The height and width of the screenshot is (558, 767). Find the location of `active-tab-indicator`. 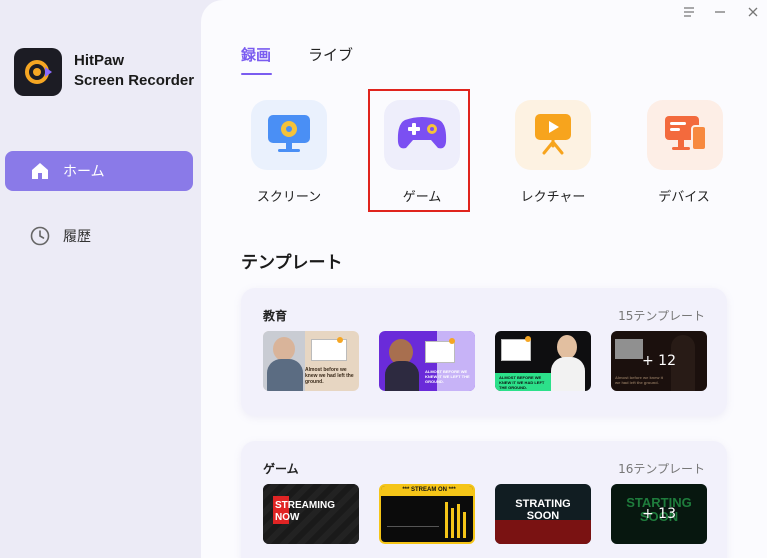

active-tab-indicator is located at coordinates (256, 74).